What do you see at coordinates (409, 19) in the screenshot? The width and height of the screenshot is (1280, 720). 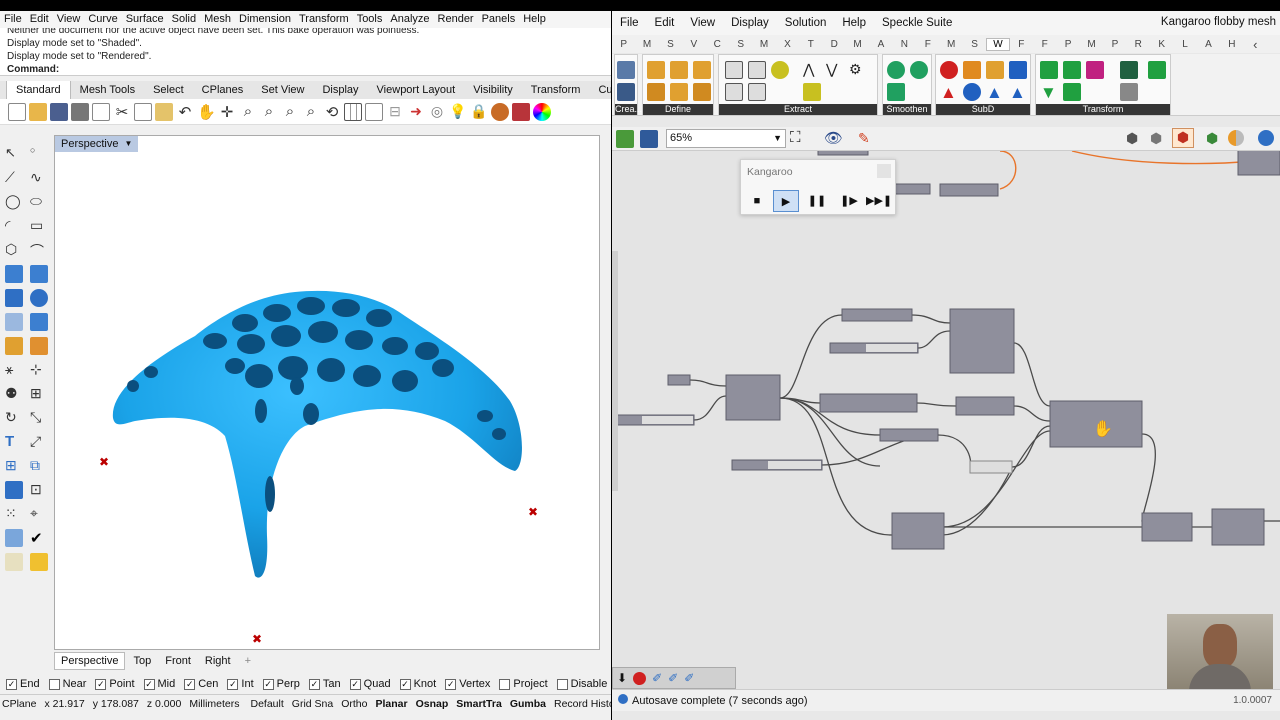 I see `menu-analyze: Analyze` at bounding box center [409, 19].